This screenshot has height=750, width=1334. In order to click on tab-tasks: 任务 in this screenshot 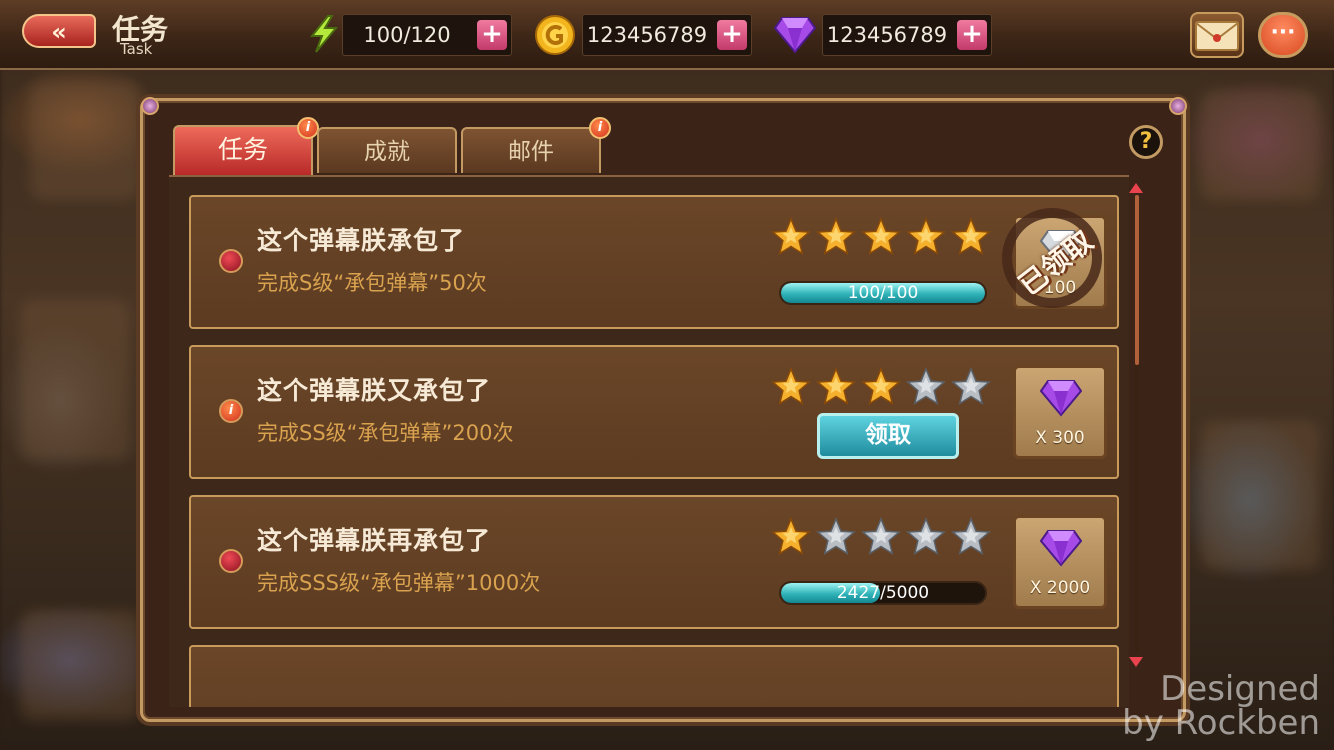, I will do `click(243, 150)`.